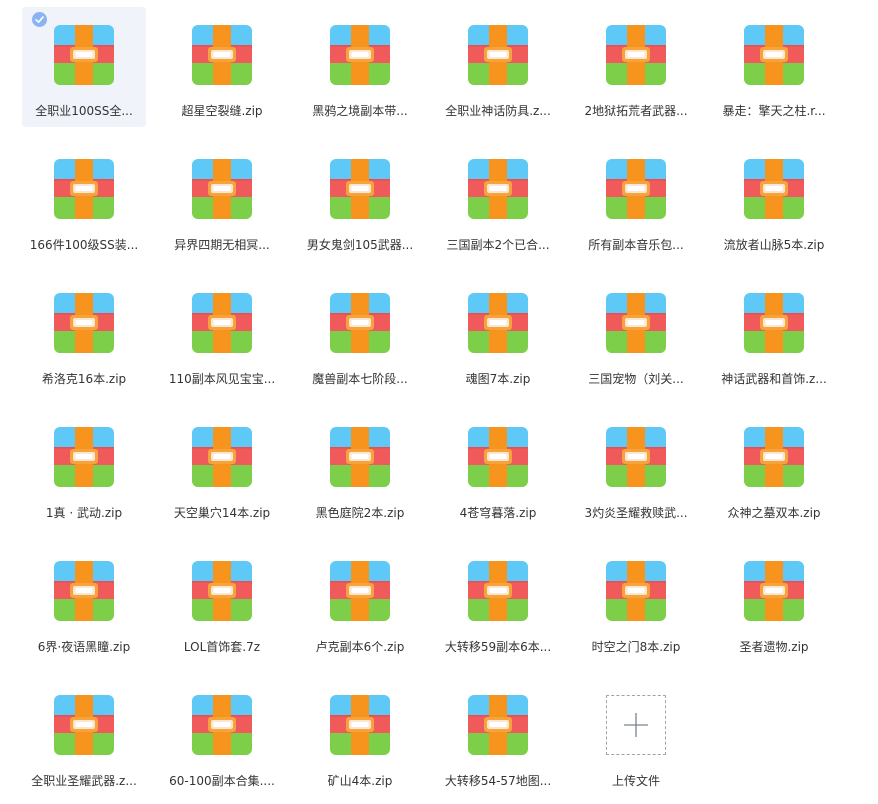  Describe the element at coordinates (222, 647) in the screenshot. I see `file-name: LOL首饰套.7z` at that location.